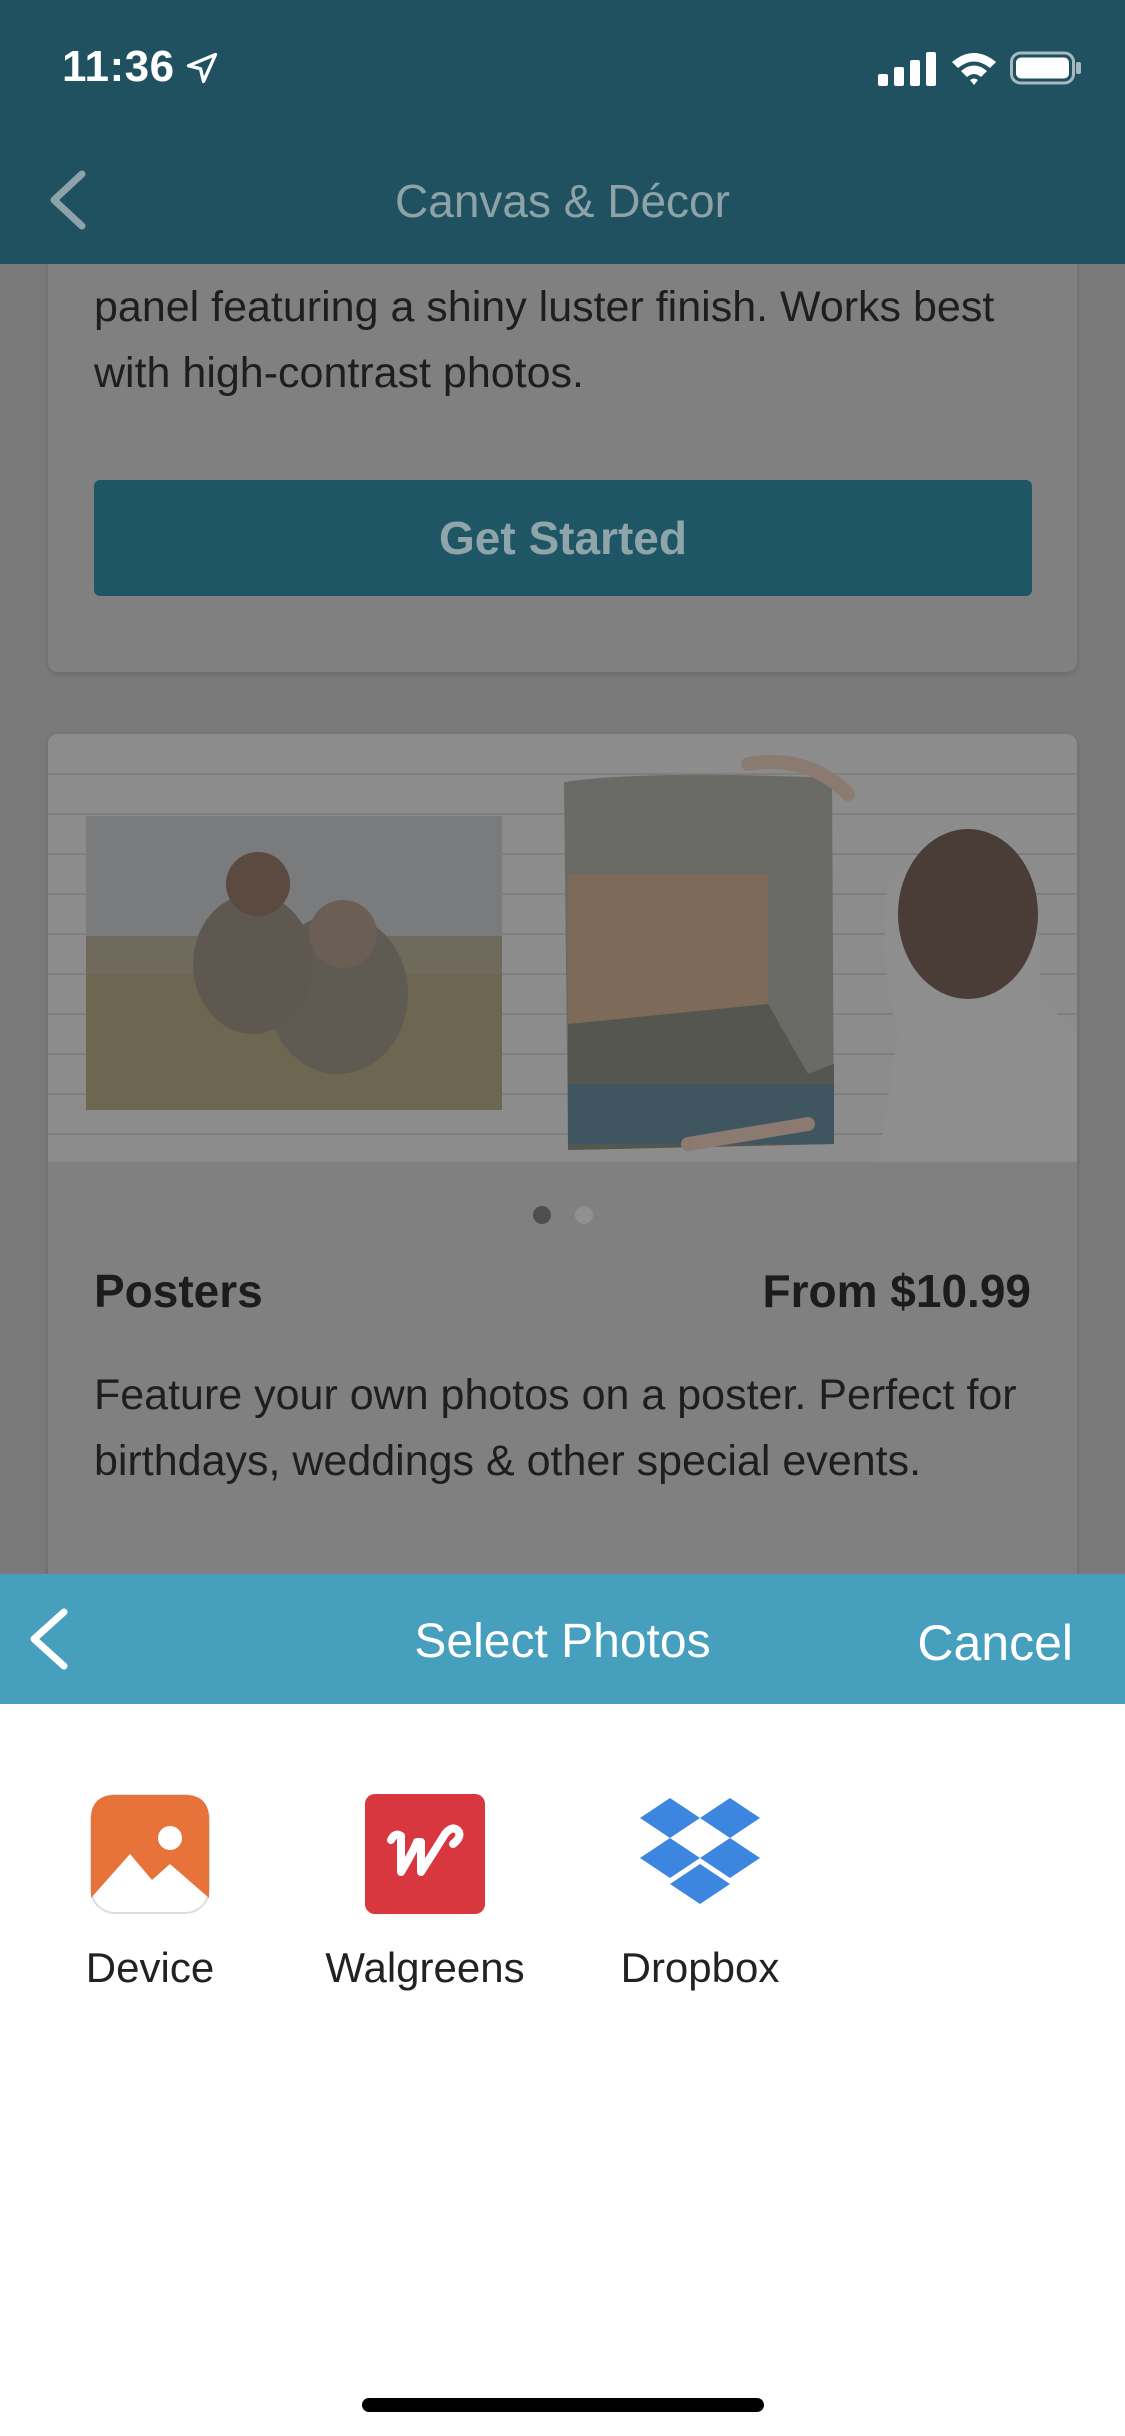 The height and width of the screenshot is (2436, 1125). I want to click on home-indicator, so click(563, 2405).